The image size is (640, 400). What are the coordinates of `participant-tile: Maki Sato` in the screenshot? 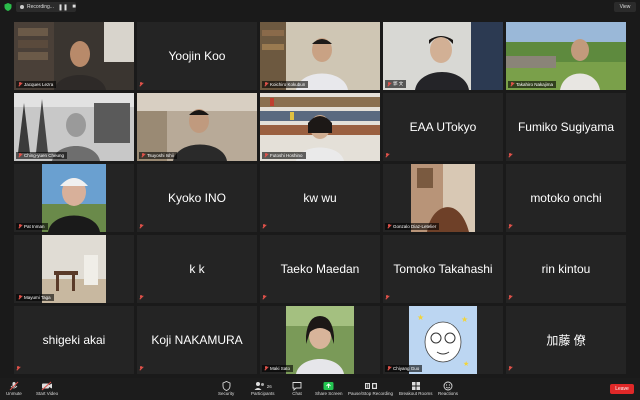 It's located at (320, 340).